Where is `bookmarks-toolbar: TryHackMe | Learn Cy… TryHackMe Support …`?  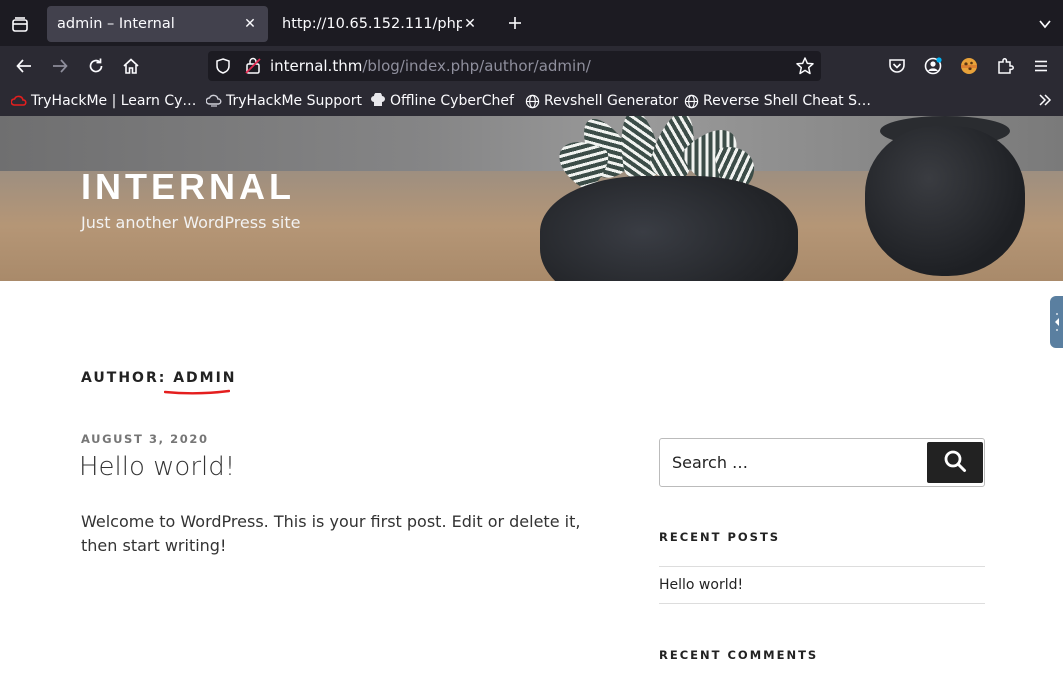
bookmarks-toolbar: TryHackMe | Learn Cy… TryHackMe Support … is located at coordinates (531, 101).